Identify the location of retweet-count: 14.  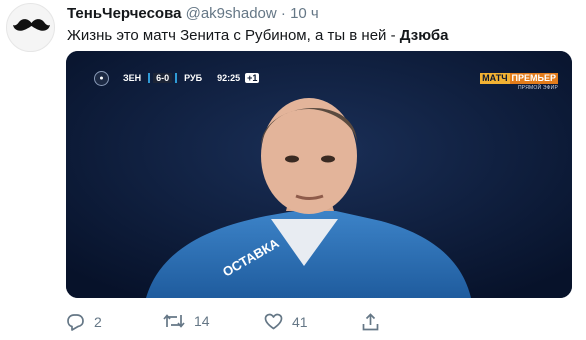
(202, 321).